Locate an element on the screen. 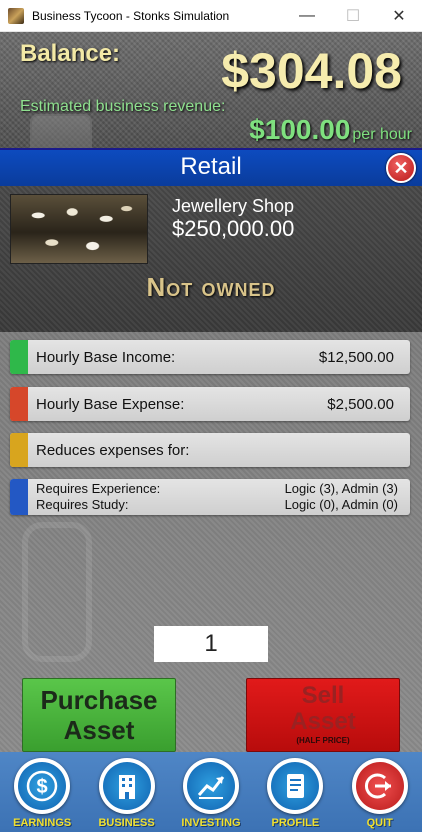  experience-value: Logic (3), Admin (3) is located at coordinates (341, 488).